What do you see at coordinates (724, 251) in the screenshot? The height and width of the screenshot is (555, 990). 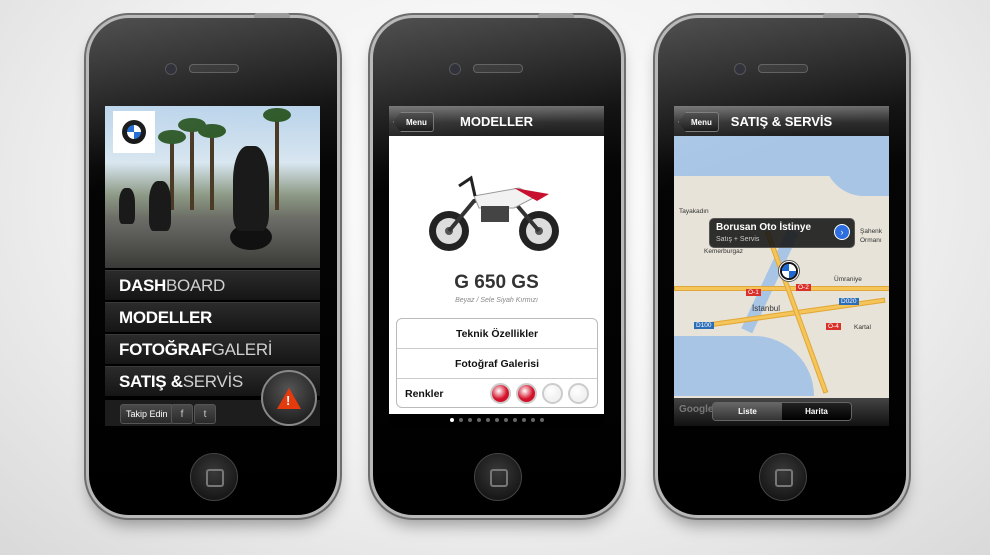 I see `map-label: Kemerburgaz` at bounding box center [724, 251].